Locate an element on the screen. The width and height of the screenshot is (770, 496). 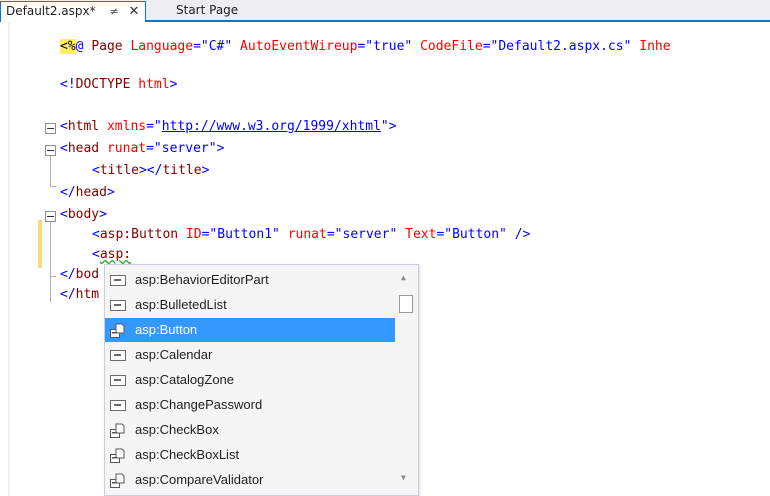
code-line-head-close: </head> is located at coordinates (87, 192).